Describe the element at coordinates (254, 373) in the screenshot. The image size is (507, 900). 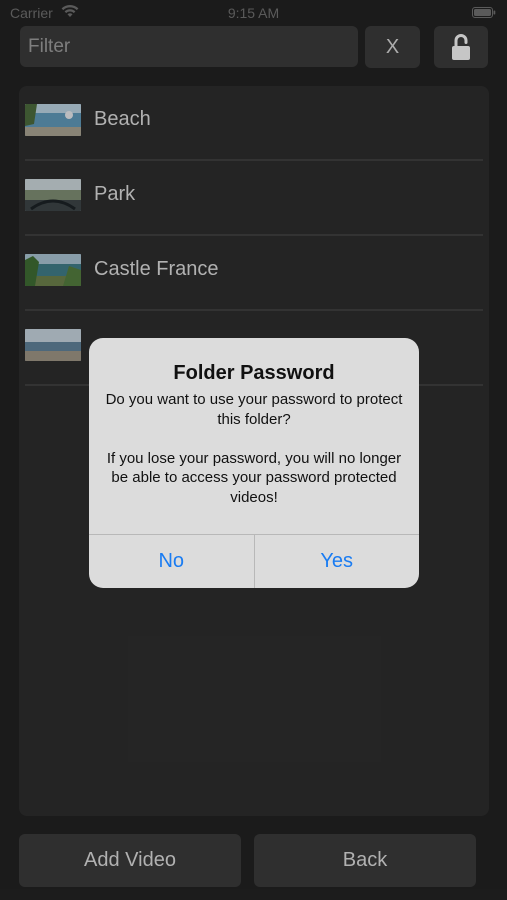
I see `alert-title: Folder Password` at that location.